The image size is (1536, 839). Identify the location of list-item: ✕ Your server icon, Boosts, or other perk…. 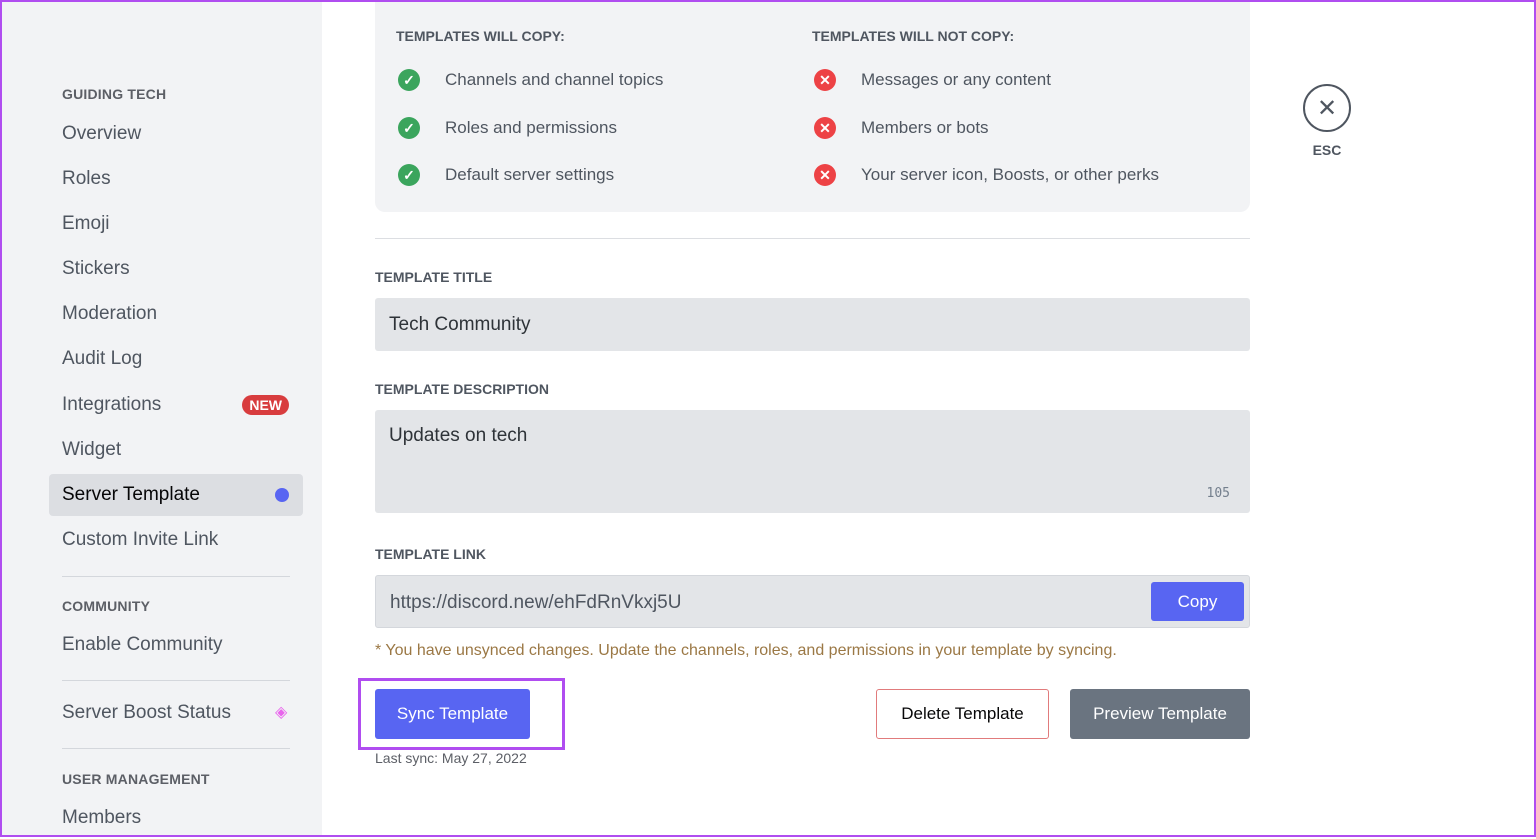
(986, 175).